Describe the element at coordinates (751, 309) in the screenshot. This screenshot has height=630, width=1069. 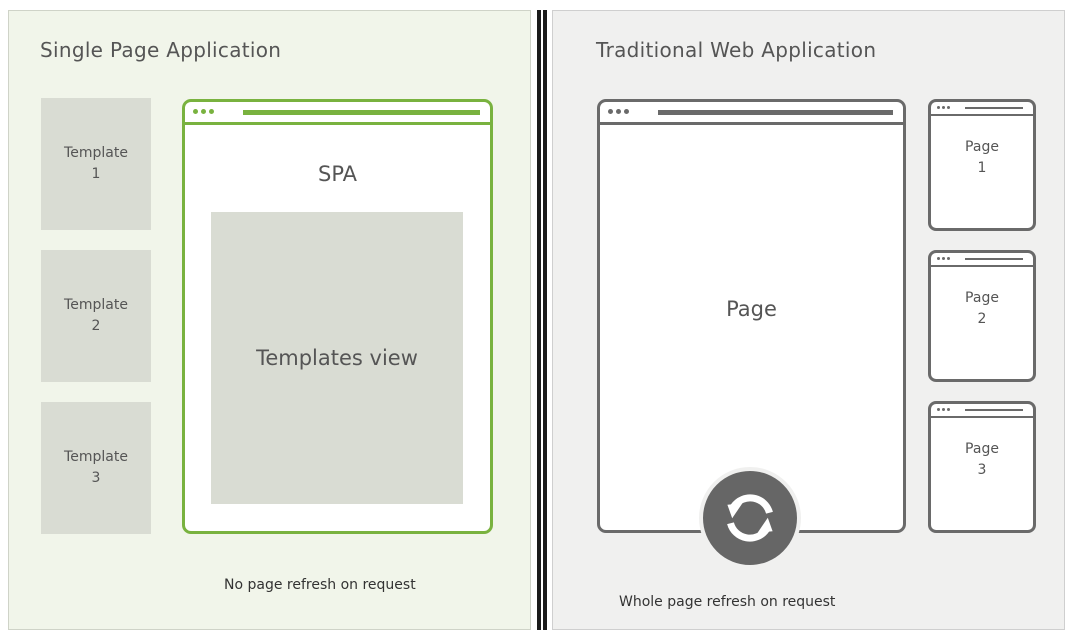
I see `main-page-label: Page` at that location.